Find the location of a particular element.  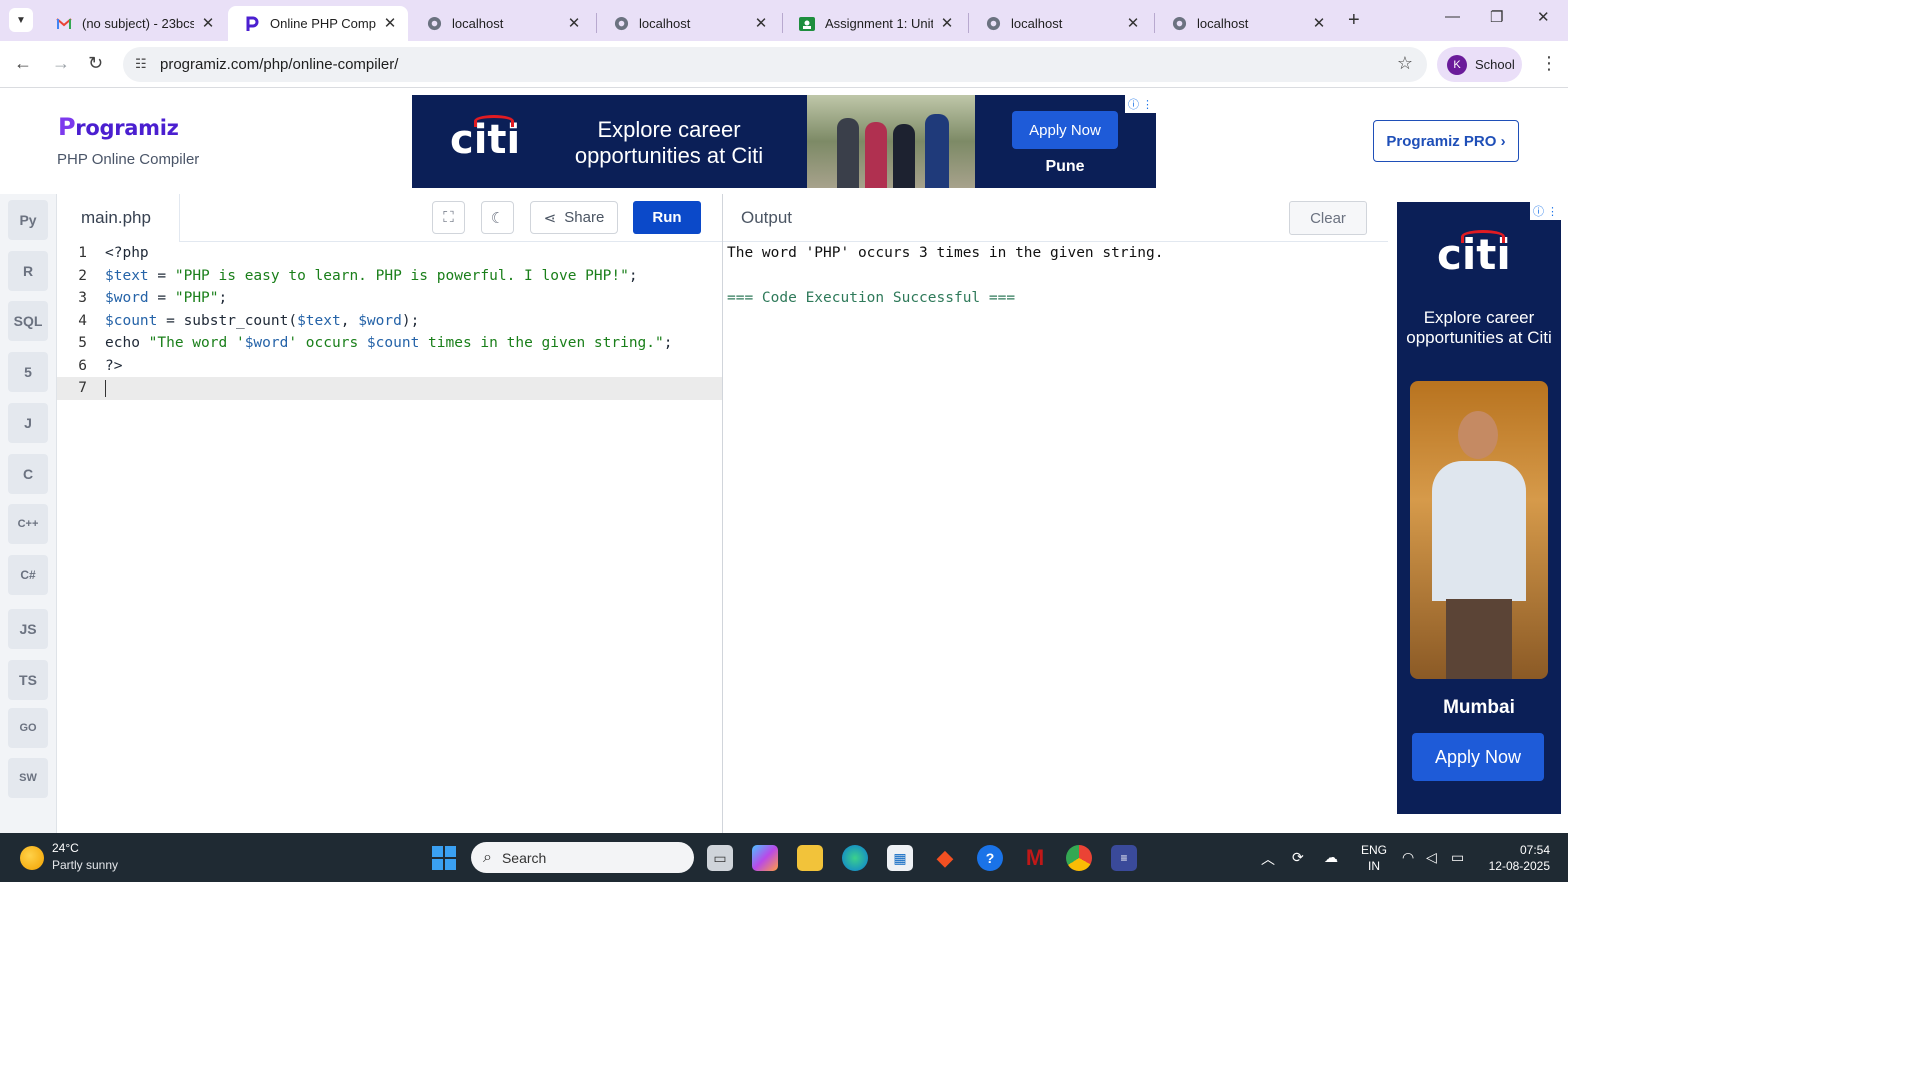

banner-apply-button: Apply Now is located at coordinates (1065, 130).